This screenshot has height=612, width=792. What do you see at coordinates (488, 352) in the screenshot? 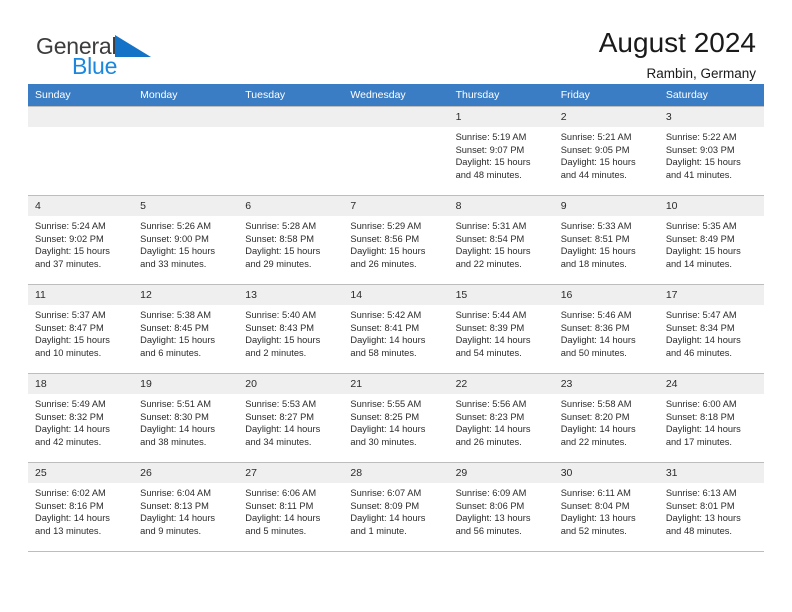
I see `daylight-duration-line2: and 54 minutes.` at bounding box center [488, 352].